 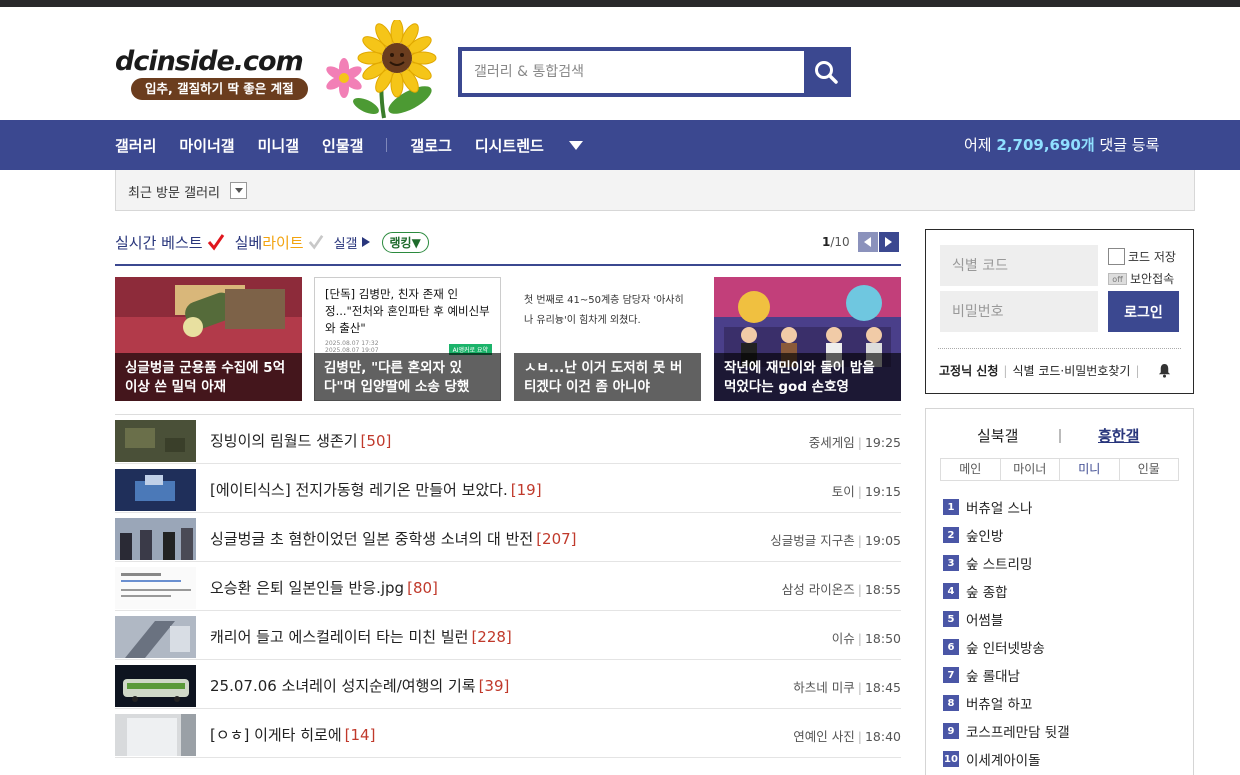 I want to click on post-title-text: 오승환 은퇴 일본인들 반응.jpg, so click(x=307, y=588).